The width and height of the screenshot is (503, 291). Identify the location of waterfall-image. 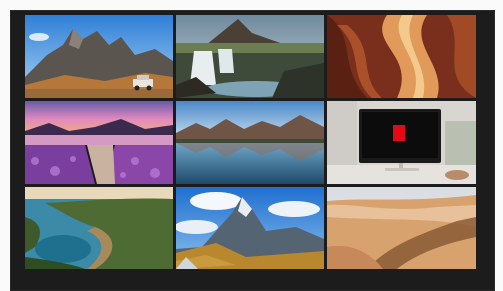
(250, 56).